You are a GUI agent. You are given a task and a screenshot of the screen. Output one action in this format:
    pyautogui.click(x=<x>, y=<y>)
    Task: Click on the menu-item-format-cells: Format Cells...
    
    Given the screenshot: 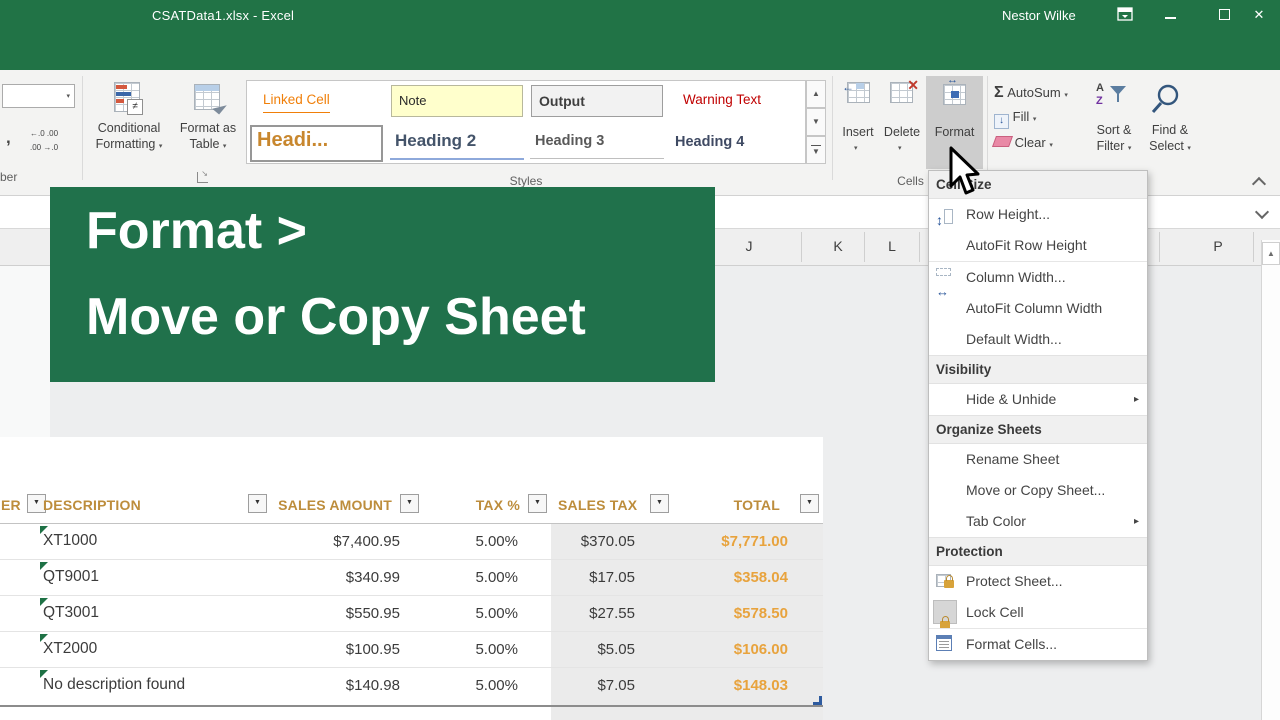 What is the action you would take?
    pyautogui.click(x=1038, y=644)
    